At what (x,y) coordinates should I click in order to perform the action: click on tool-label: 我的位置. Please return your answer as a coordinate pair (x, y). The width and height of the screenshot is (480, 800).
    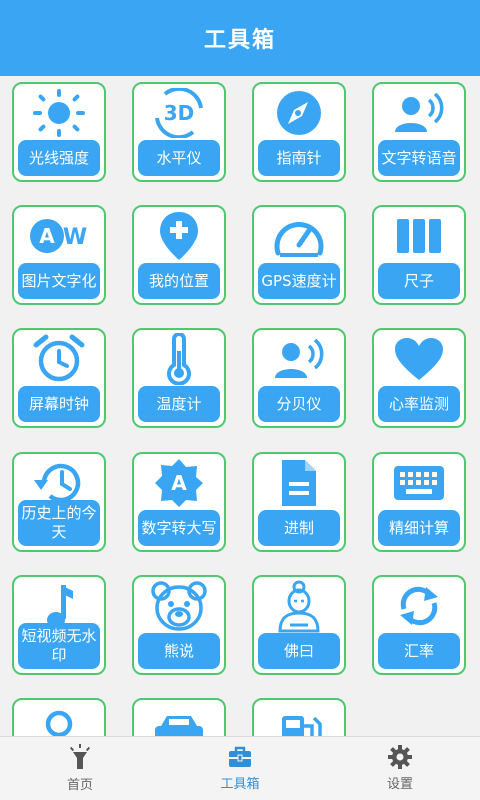
    Looking at the image, I should click on (179, 281).